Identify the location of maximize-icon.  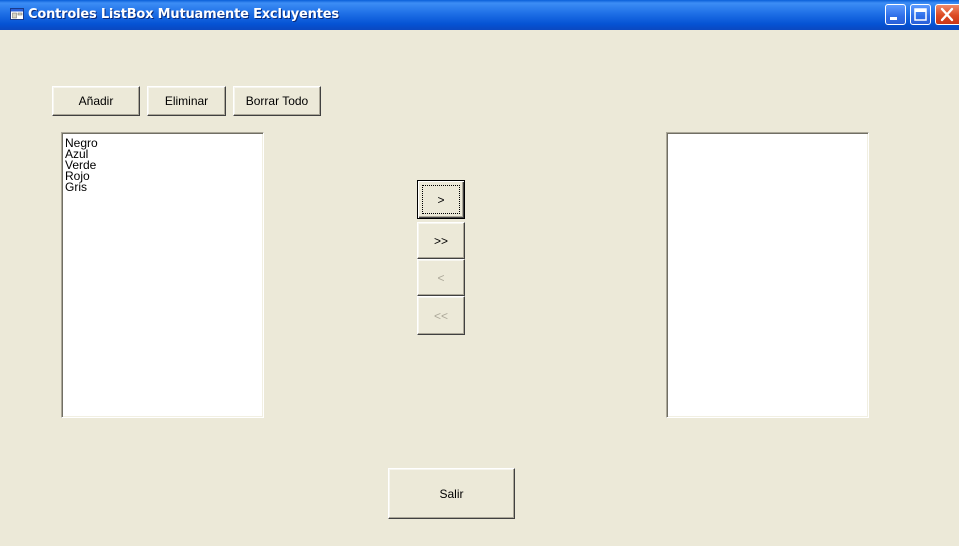
(920, 14).